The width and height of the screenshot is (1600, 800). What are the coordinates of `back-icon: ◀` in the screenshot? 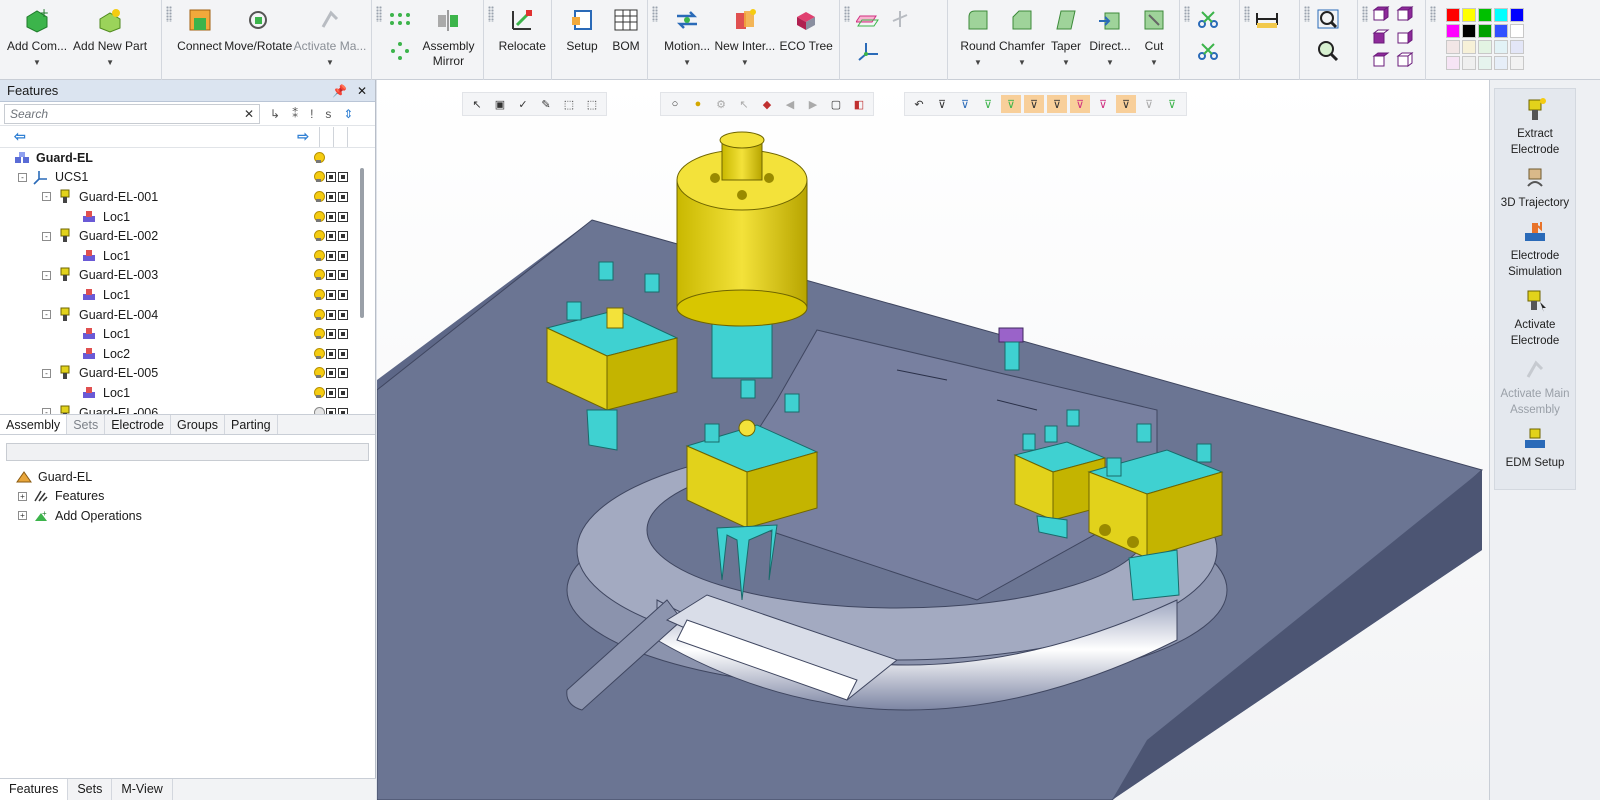 It's located at (790, 104).